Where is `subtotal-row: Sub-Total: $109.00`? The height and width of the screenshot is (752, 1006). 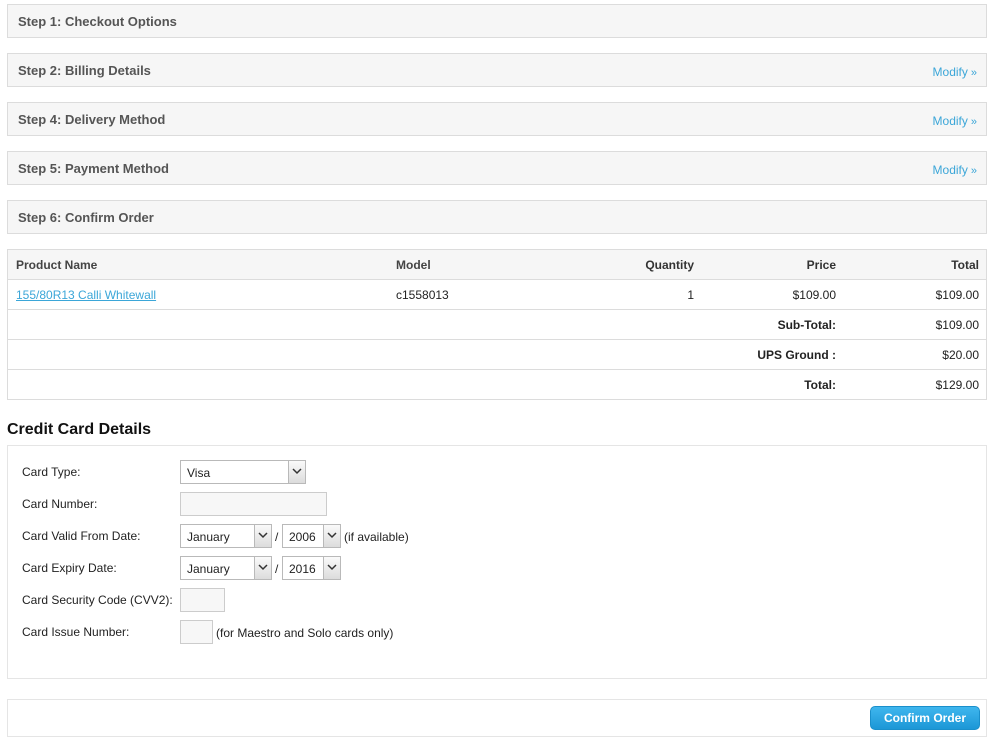 subtotal-row: Sub-Total: $109.00 is located at coordinates (497, 325).